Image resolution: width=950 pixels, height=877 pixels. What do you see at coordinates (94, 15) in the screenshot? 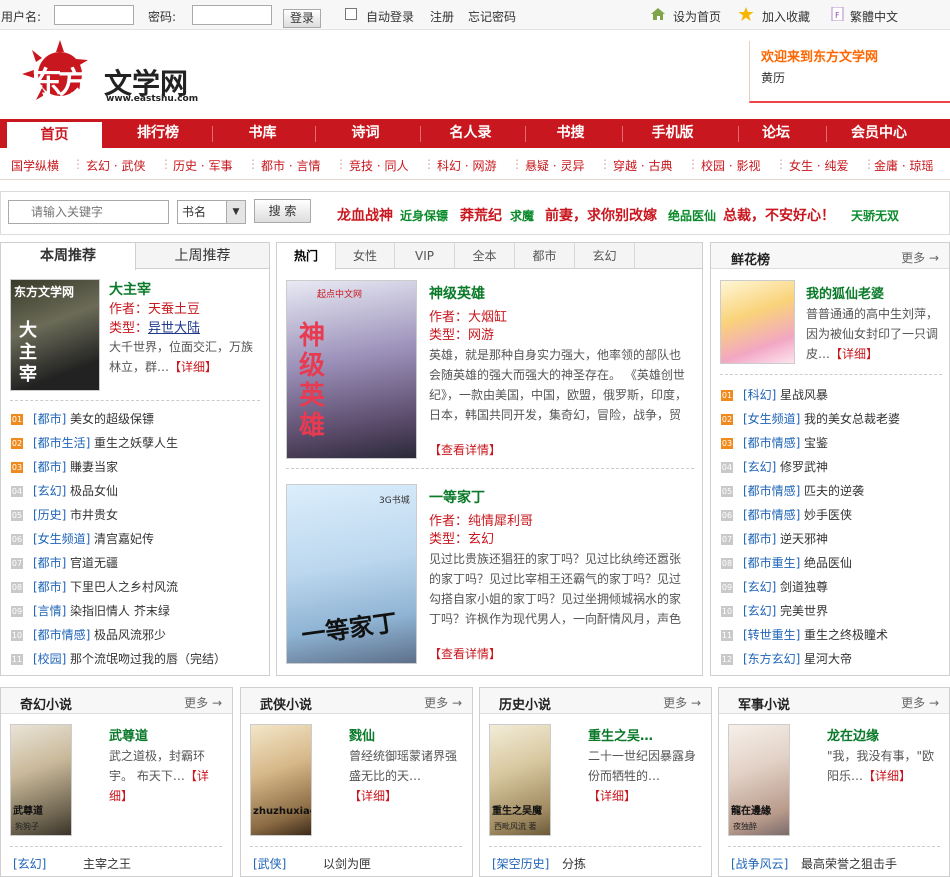
I see `username-input` at bounding box center [94, 15].